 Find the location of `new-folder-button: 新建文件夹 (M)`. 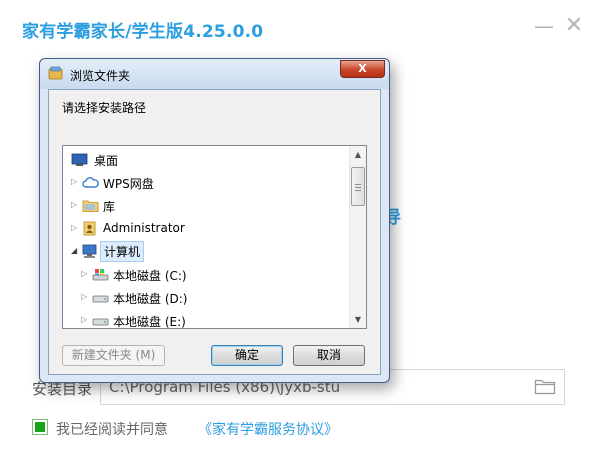

new-folder-button: 新建文件夹 (M) is located at coordinates (113, 355).